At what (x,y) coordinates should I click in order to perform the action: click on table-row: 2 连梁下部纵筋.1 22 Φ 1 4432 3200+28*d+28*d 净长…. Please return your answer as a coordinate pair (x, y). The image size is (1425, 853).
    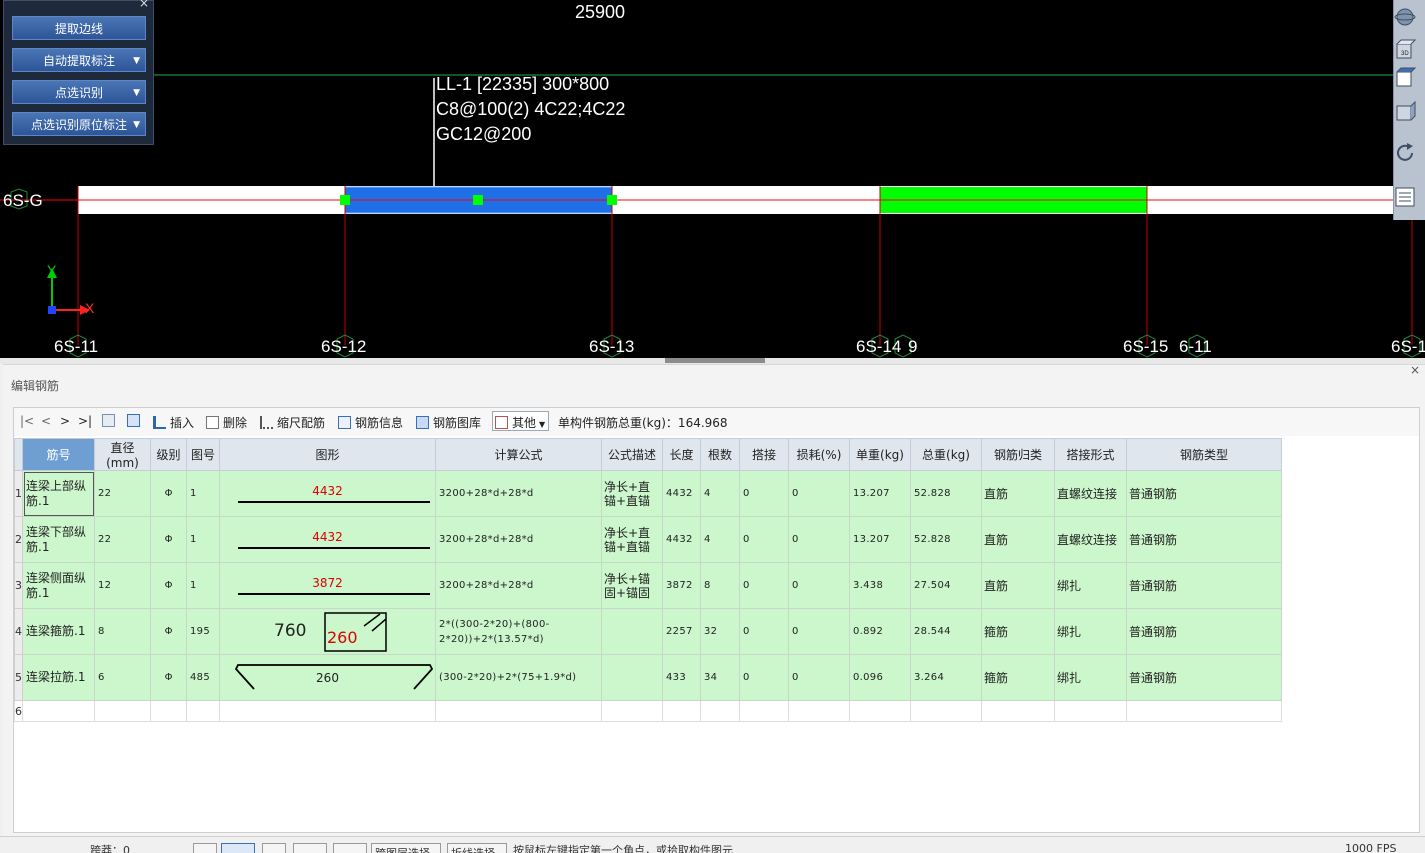
    Looking at the image, I should click on (648, 539).